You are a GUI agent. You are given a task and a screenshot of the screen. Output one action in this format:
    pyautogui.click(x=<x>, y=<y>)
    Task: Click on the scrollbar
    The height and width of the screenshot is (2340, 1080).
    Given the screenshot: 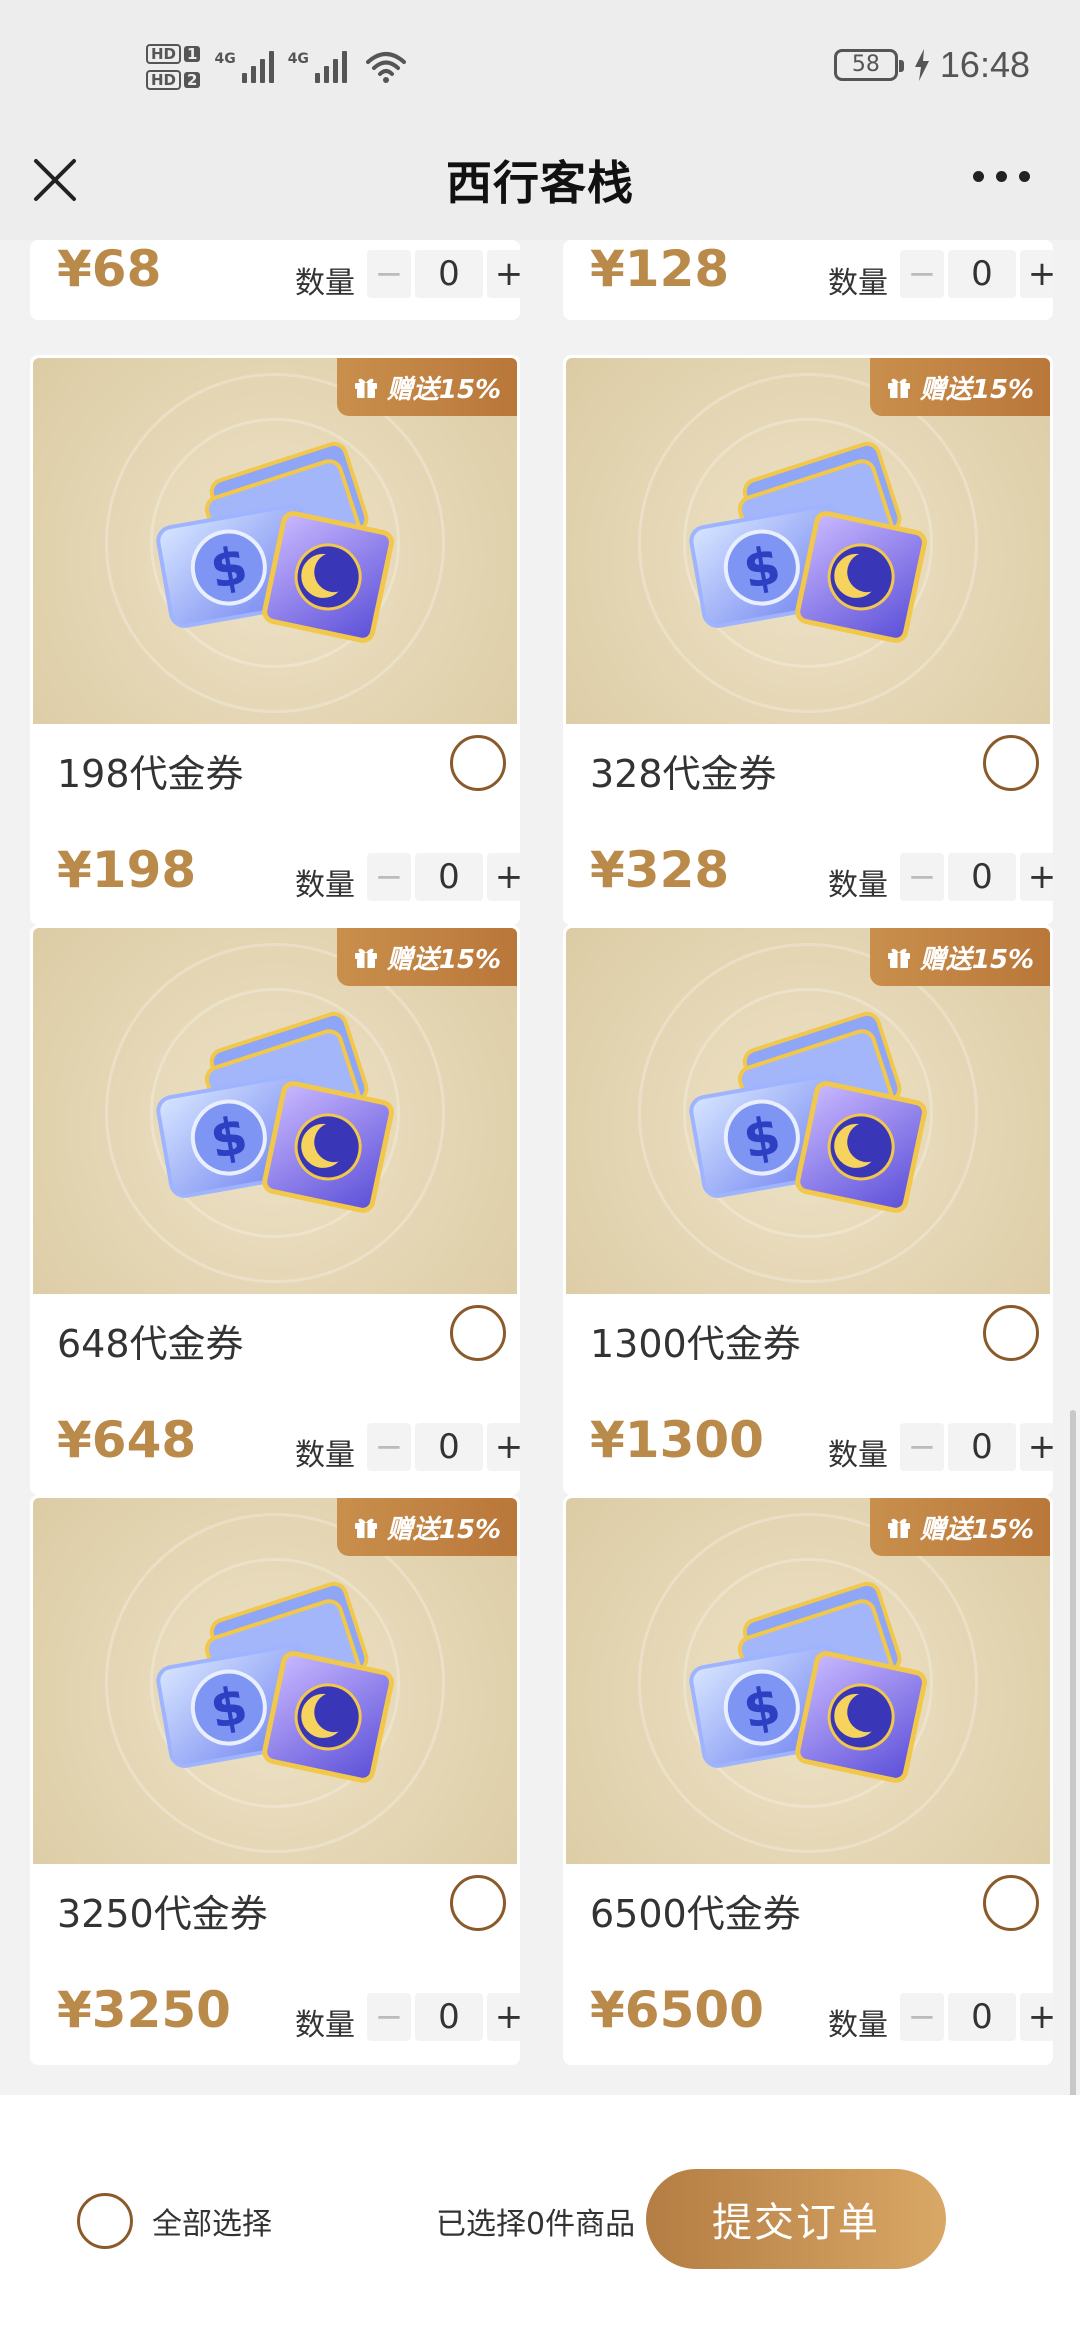 What is the action you would take?
    pyautogui.click(x=1073, y=1752)
    